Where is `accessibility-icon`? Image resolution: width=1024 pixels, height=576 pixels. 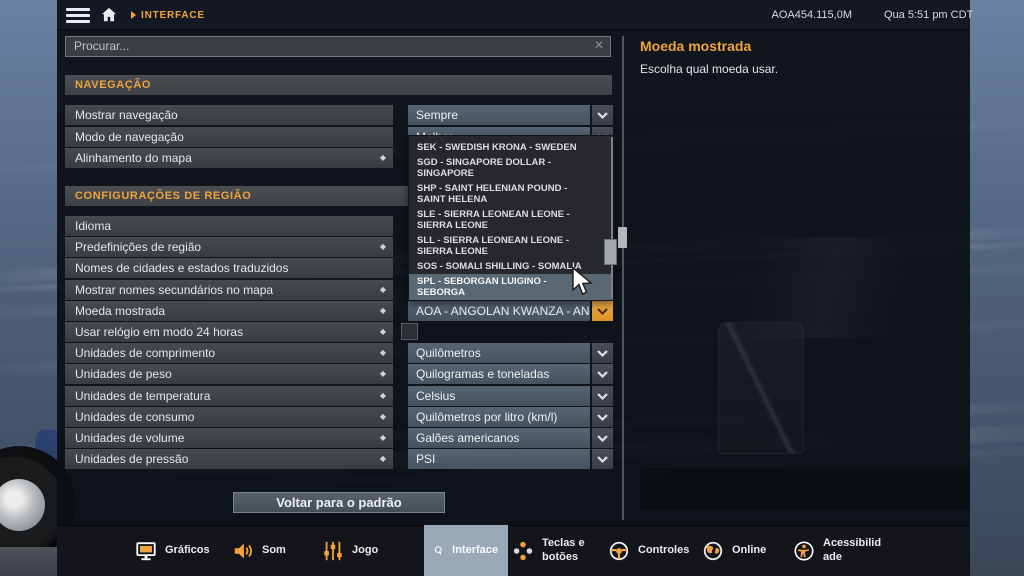 accessibility-icon is located at coordinates (804, 550).